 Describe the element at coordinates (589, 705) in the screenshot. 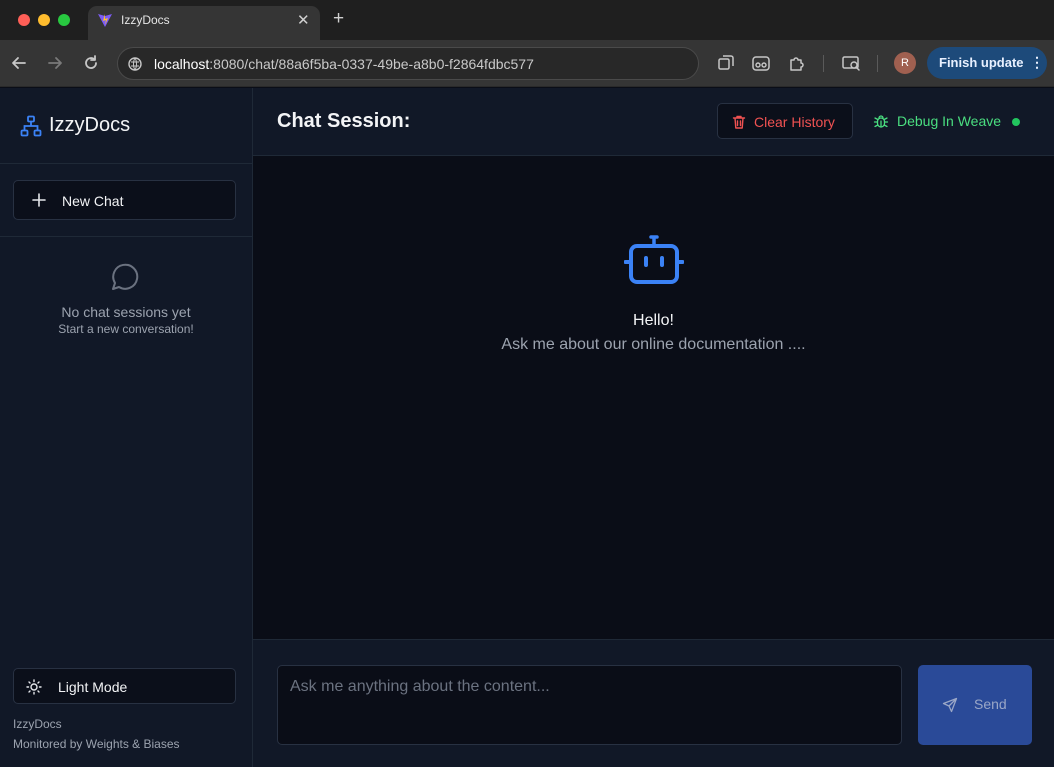

I see `chat-message-input` at that location.